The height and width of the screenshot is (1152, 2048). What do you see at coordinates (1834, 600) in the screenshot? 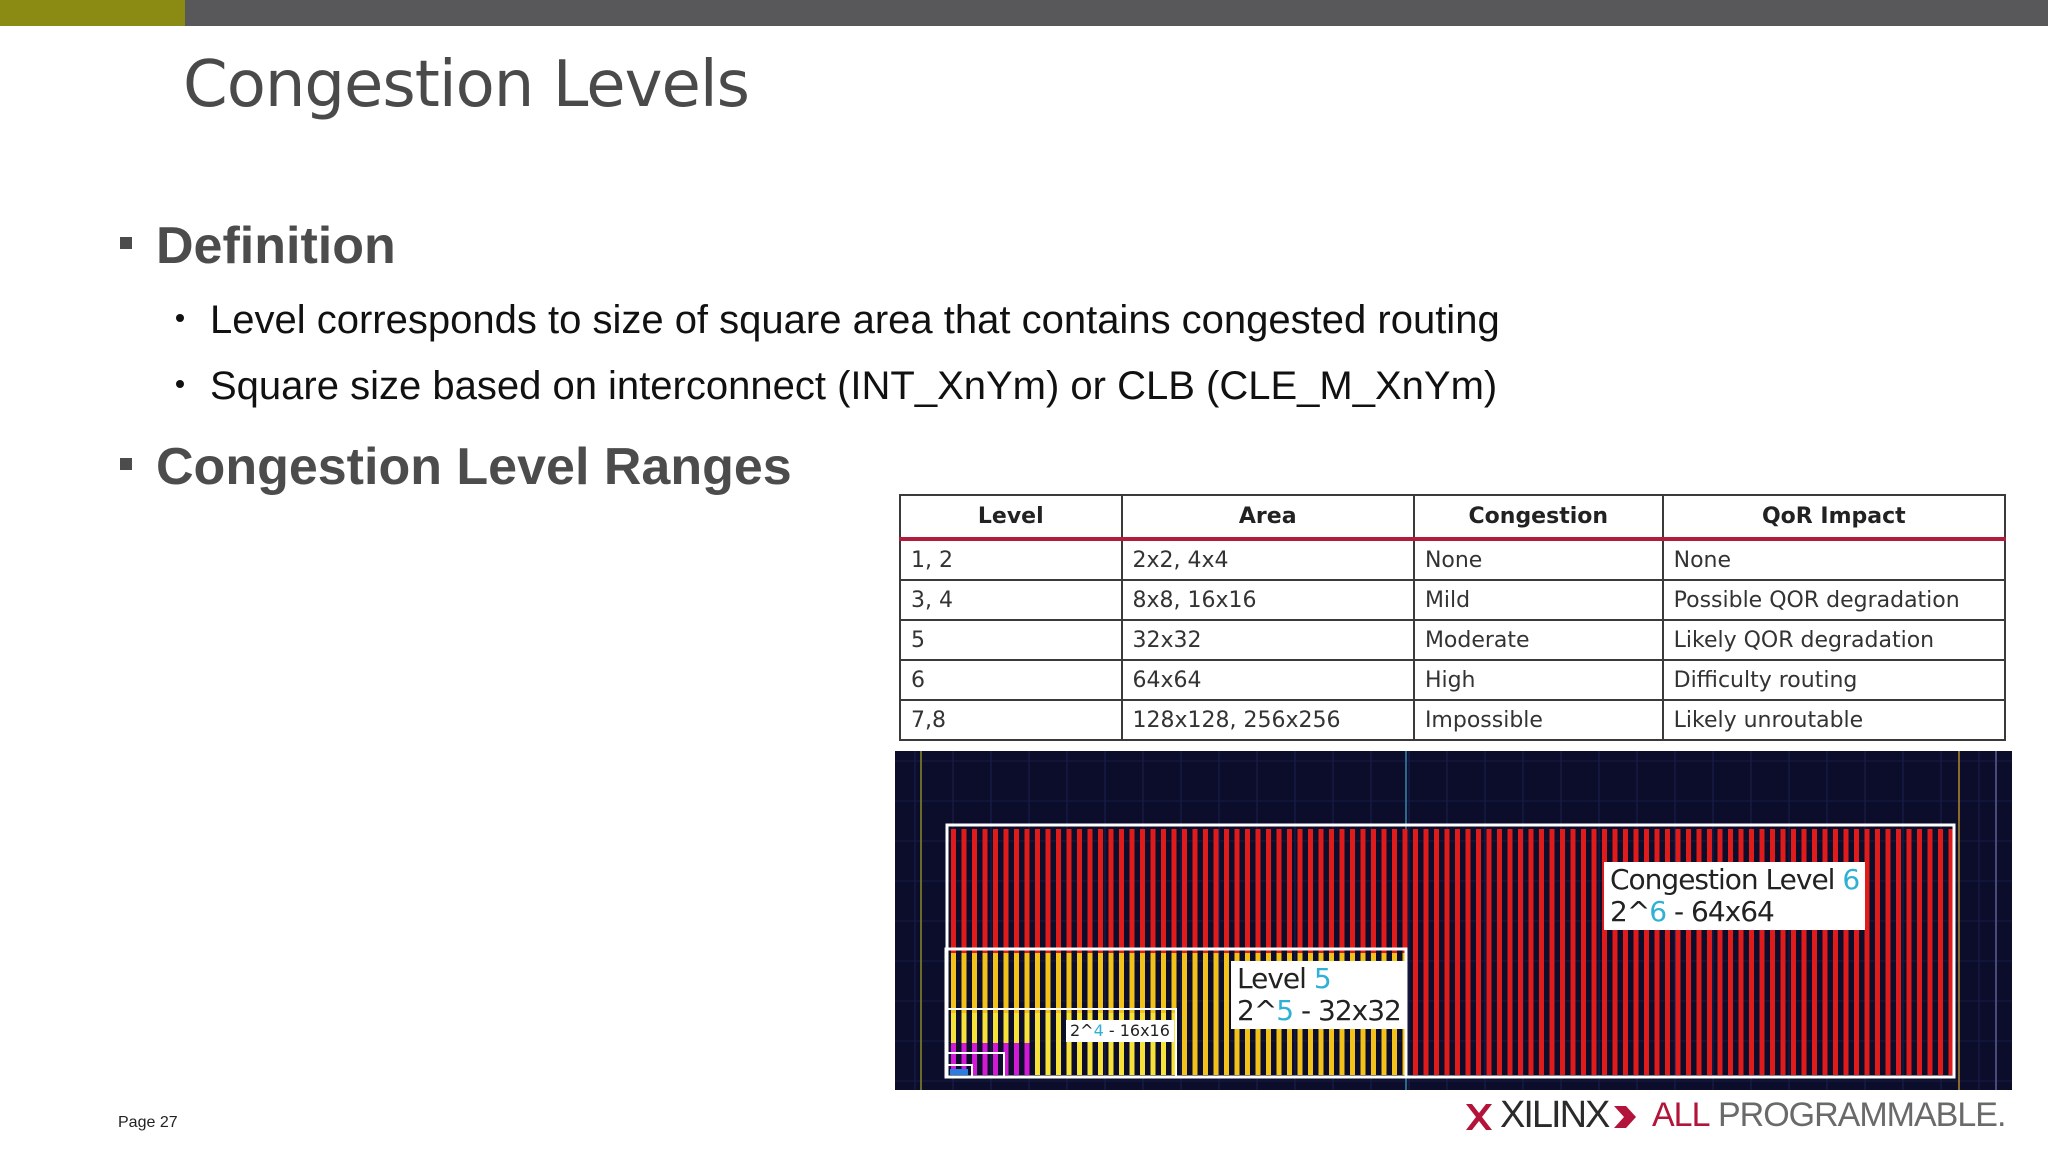
I see `cell-qor-impact: Possible QOR degradation` at bounding box center [1834, 600].